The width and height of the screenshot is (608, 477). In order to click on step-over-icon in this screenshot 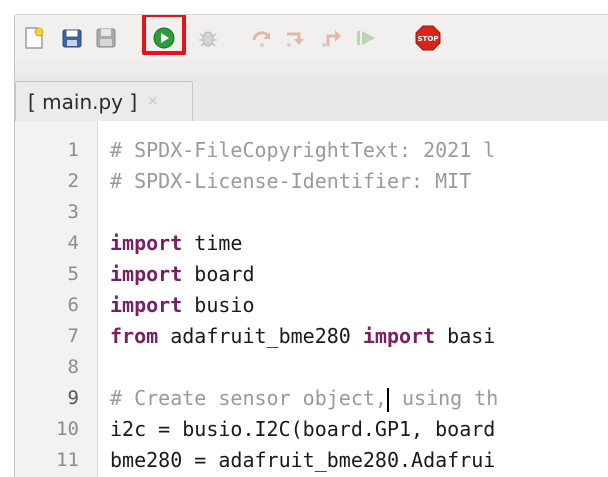, I will do `click(261, 39)`.